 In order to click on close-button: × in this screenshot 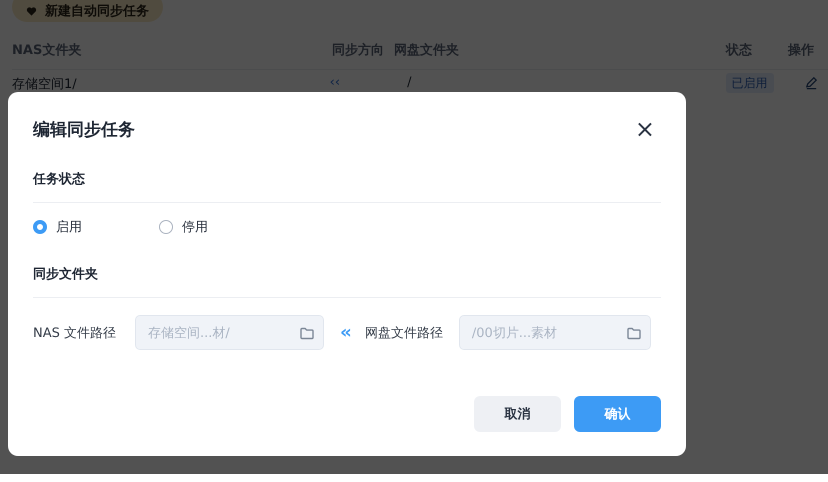, I will do `click(644, 129)`.